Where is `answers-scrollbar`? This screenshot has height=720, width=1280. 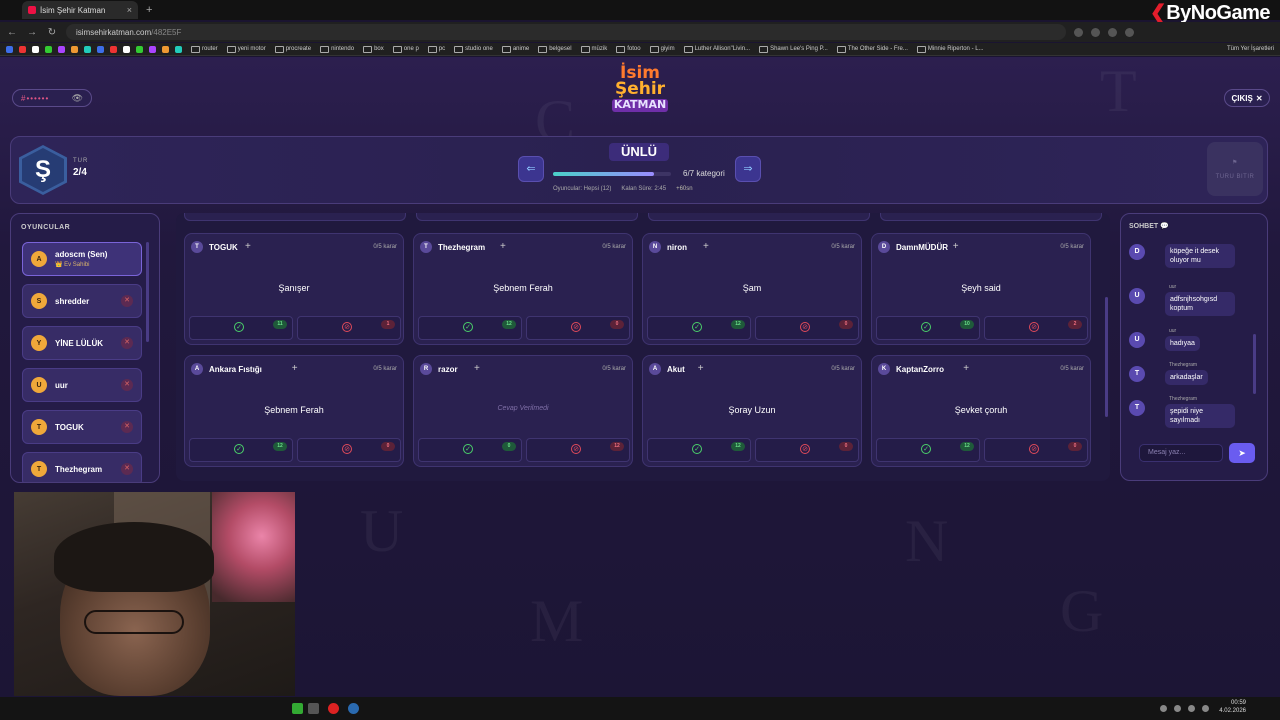
answers-scrollbar is located at coordinates (1106, 357).